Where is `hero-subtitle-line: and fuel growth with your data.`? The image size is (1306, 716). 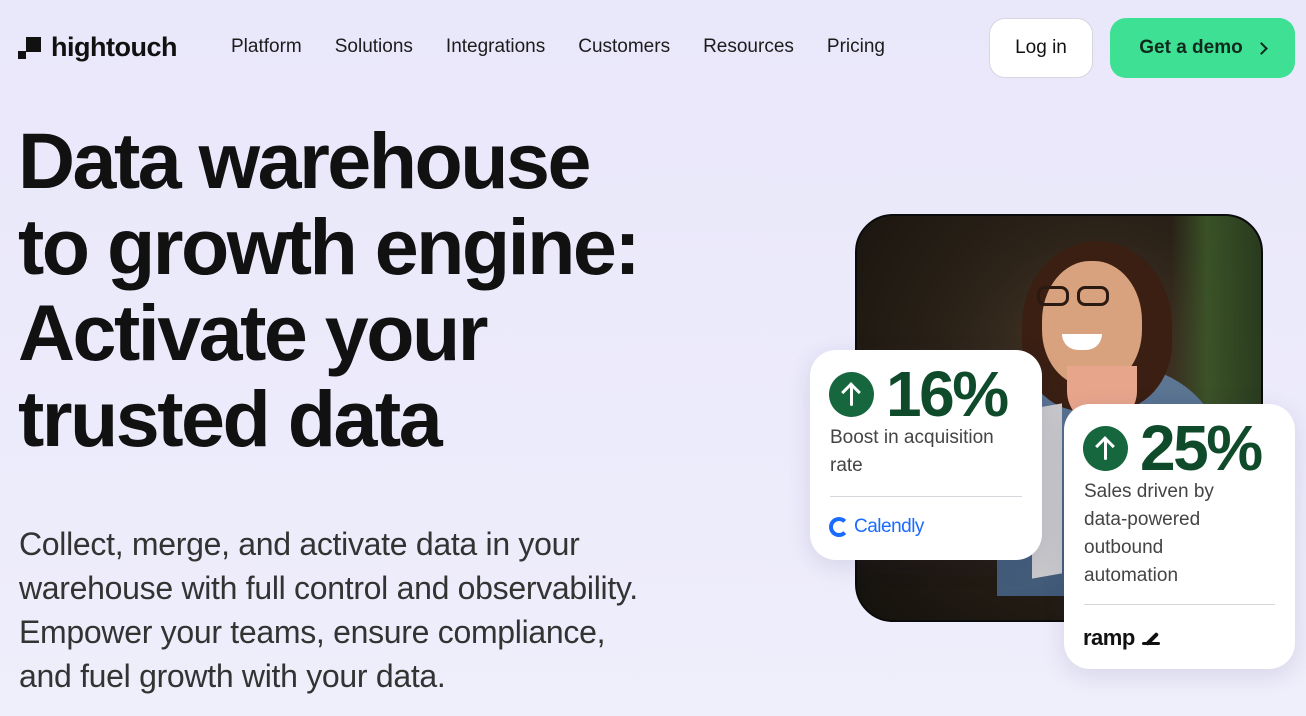 hero-subtitle-line: and fuel growth with your data. is located at coordinates (232, 676).